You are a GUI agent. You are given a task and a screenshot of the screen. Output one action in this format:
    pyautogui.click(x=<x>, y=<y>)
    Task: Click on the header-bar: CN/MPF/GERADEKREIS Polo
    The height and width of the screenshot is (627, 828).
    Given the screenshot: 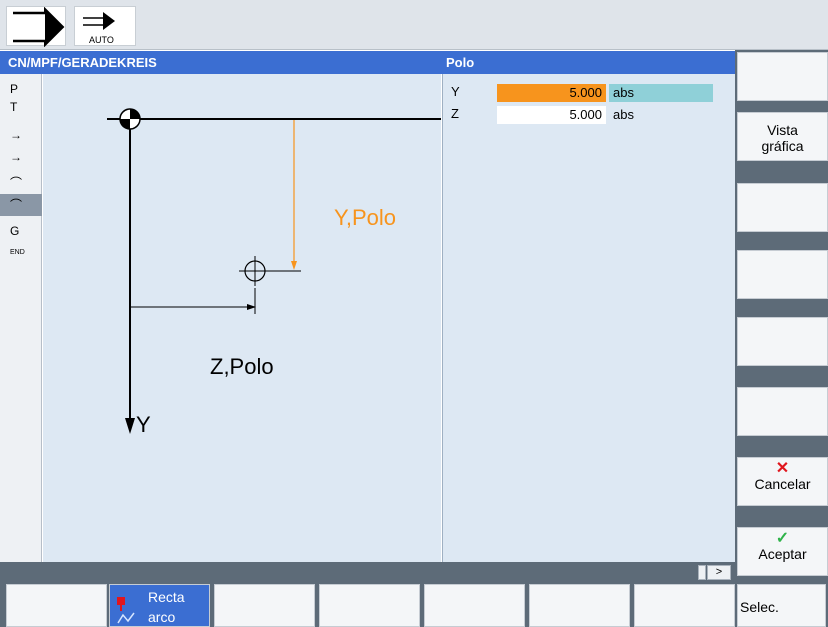 What is the action you would take?
    pyautogui.click(x=367, y=62)
    